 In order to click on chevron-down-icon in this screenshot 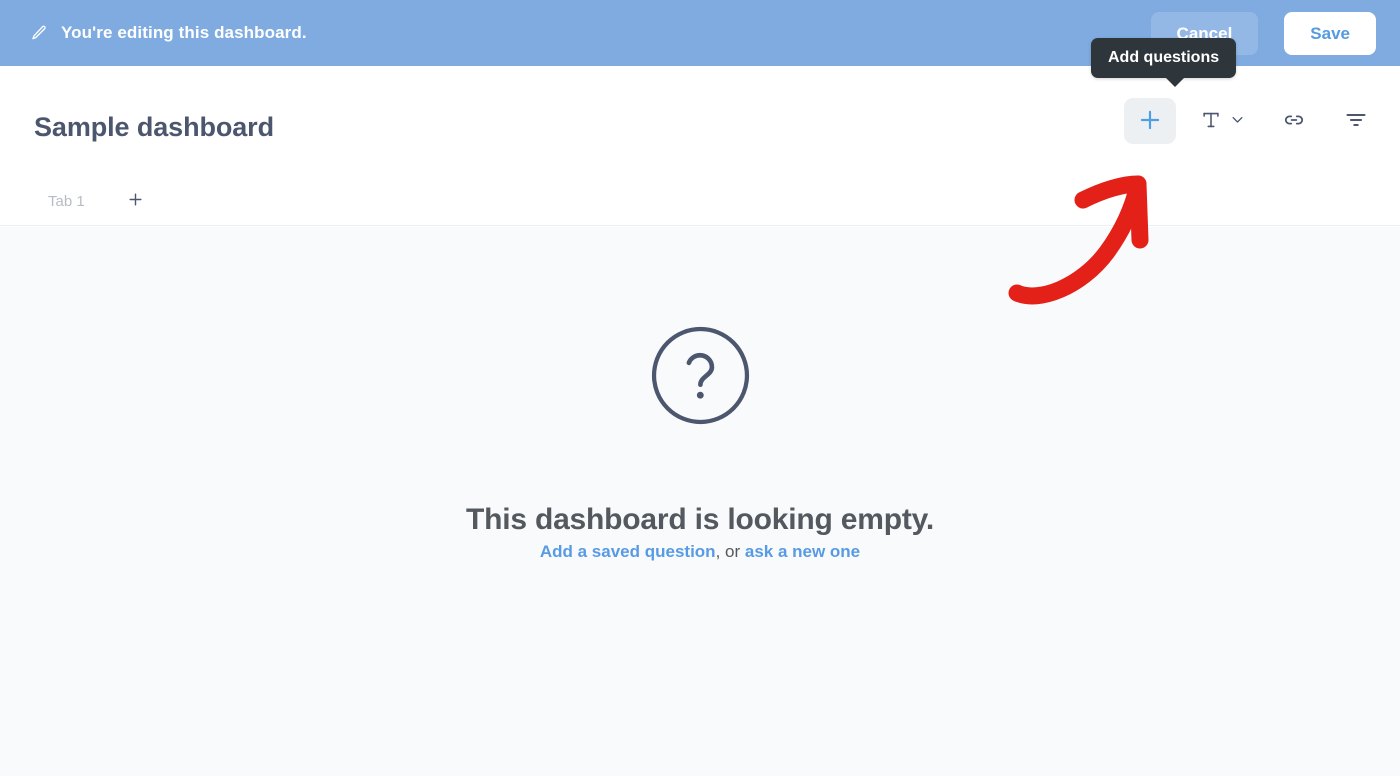, I will do `click(1237, 121)`.